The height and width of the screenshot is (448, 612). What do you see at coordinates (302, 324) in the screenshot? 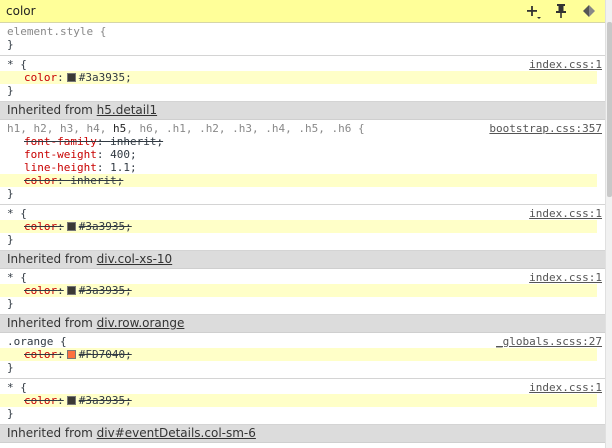
I see `inherited-header: Inherited from div.row.orange` at bounding box center [302, 324].